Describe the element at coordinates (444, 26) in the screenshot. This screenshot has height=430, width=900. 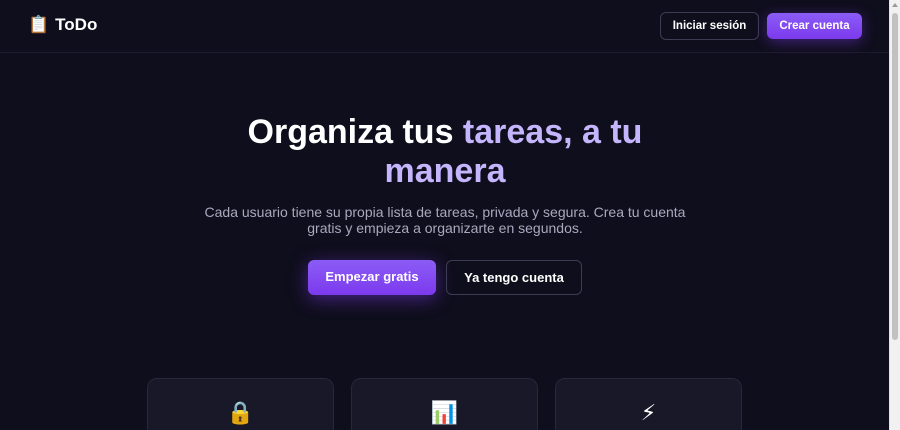
I see `top-navigation-bar: 📋 ToDo Iniciar sesión Crear cuenta` at that location.